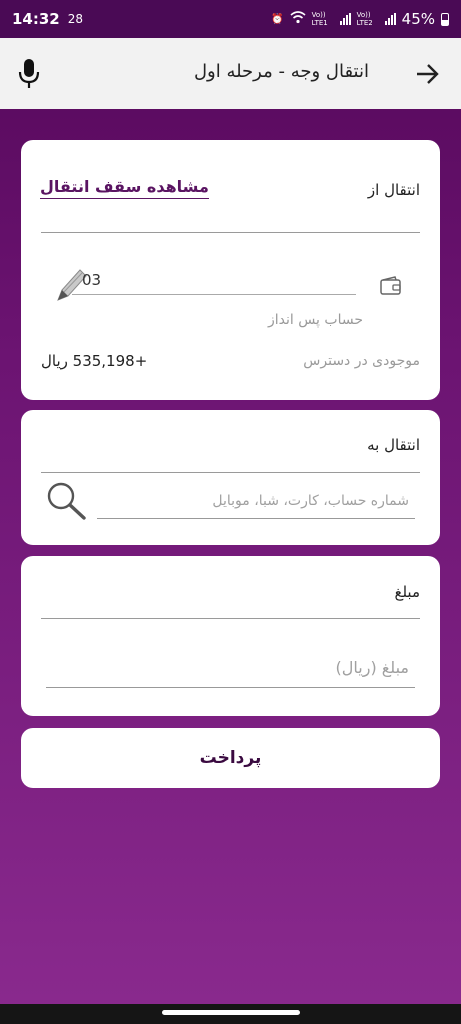 This screenshot has width=461, height=1024. What do you see at coordinates (75, 19) in the screenshot?
I see `status-temperature: 28` at bounding box center [75, 19].